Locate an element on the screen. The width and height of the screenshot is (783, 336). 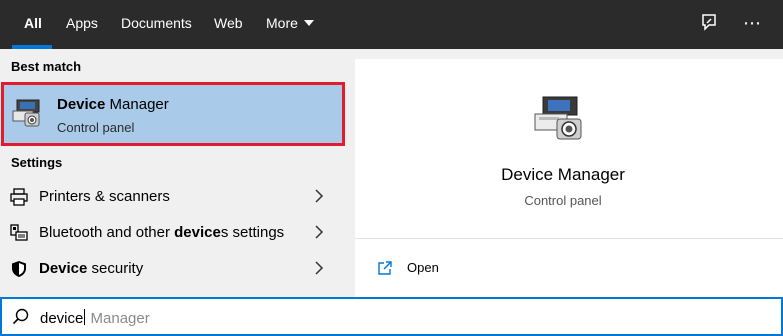
search-input: device Manager is located at coordinates (95, 318).